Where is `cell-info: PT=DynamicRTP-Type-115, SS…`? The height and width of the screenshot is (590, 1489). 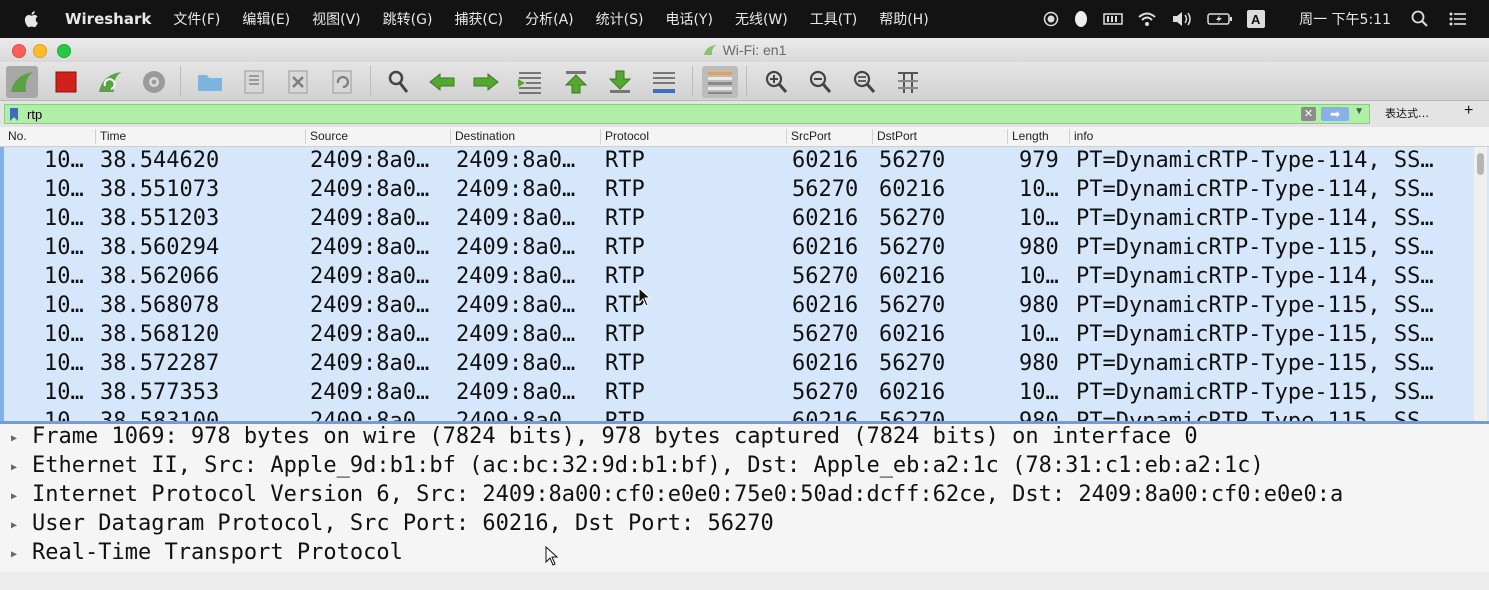 cell-info: PT=DynamicRTP-Type-115, SS… is located at coordinates (1255, 363).